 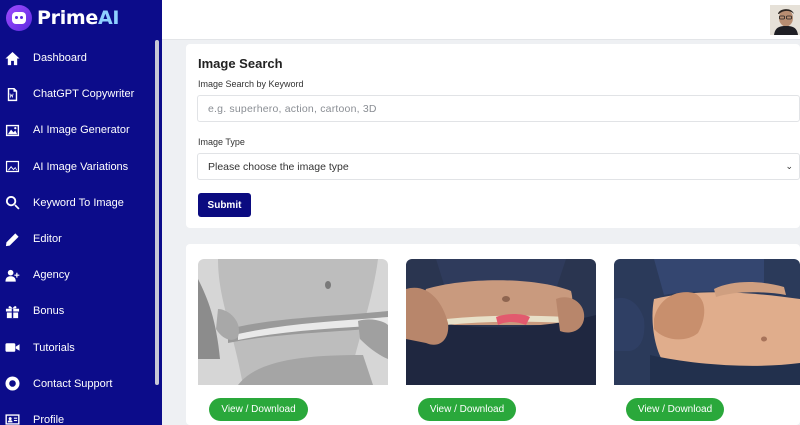 I want to click on keyword-search-input: e.g. superhero, action, cartoon, 3D, so click(x=498, y=108).